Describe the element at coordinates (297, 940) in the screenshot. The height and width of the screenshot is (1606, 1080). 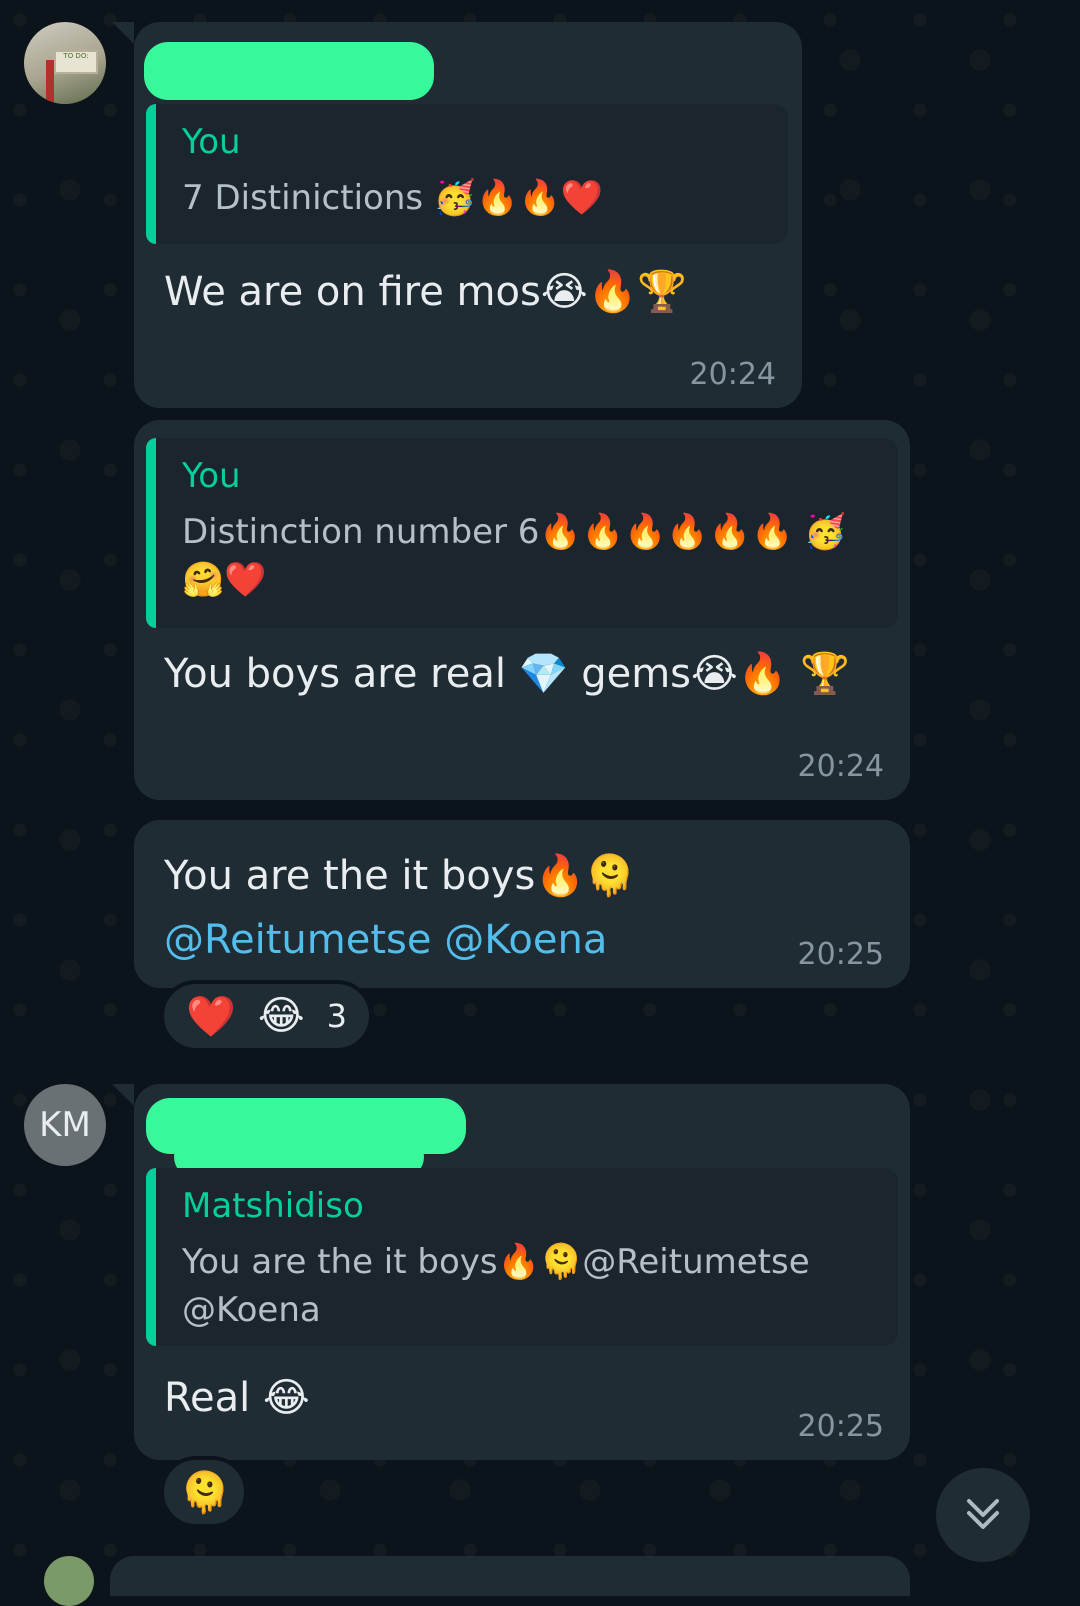
I see `mention-link: @Reitumetse` at that location.